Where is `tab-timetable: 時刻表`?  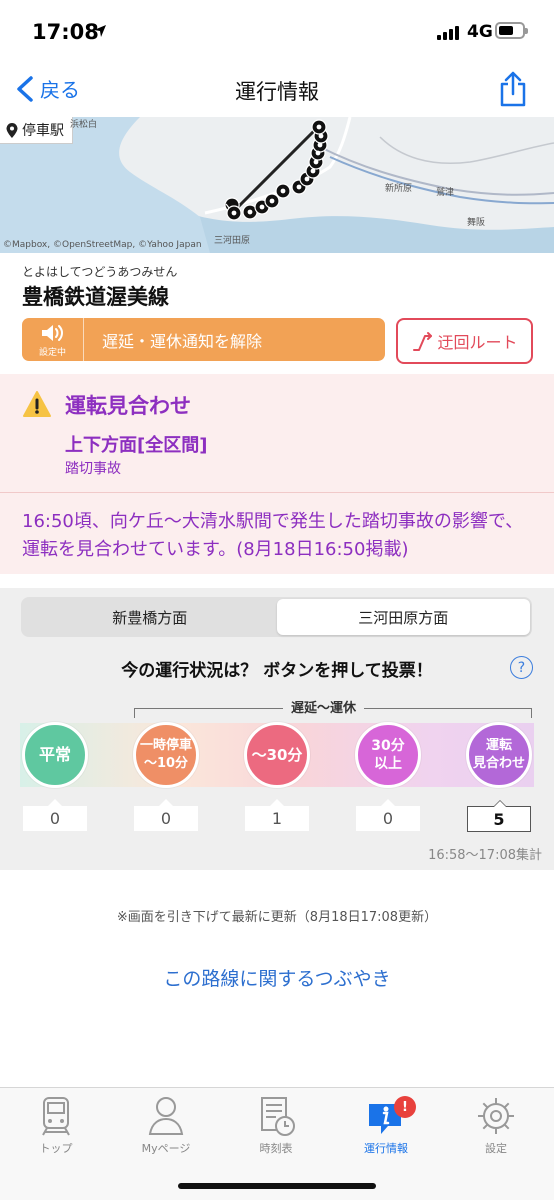
tab-timetable: 時刻表 is located at coordinates (276, 1129).